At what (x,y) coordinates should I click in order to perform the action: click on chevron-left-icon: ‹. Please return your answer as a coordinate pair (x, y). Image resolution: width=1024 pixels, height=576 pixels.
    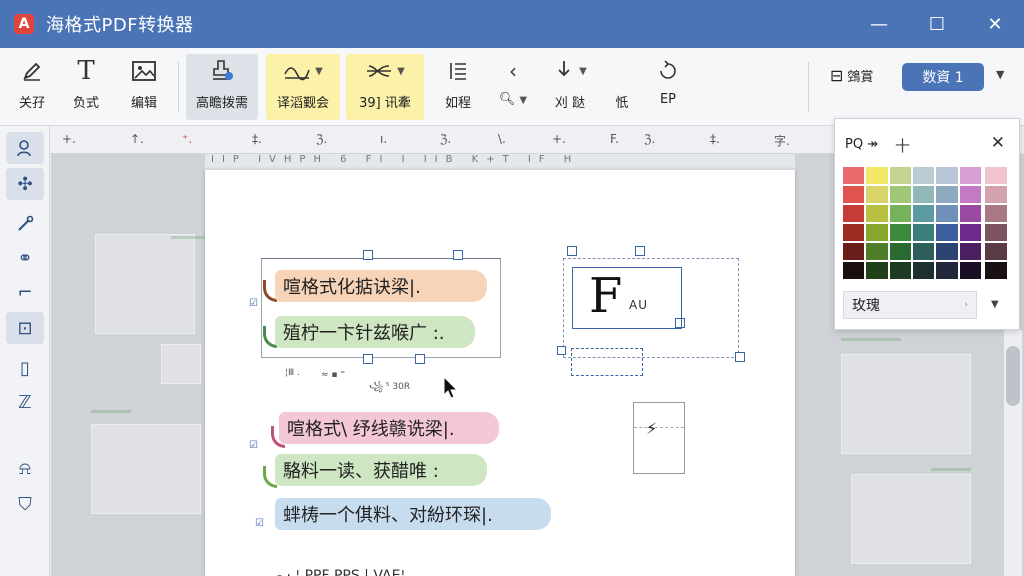
    Looking at the image, I should click on (513, 71).